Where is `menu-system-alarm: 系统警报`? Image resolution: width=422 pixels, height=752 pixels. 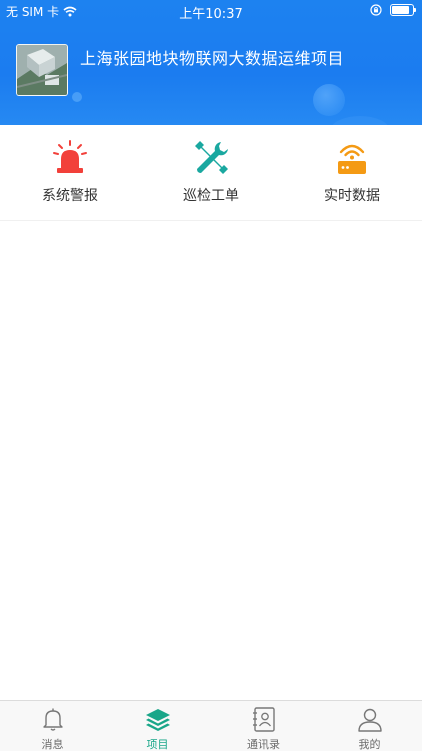 menu-system-alarm: 系统警报 is located at coordinates (70, 172).